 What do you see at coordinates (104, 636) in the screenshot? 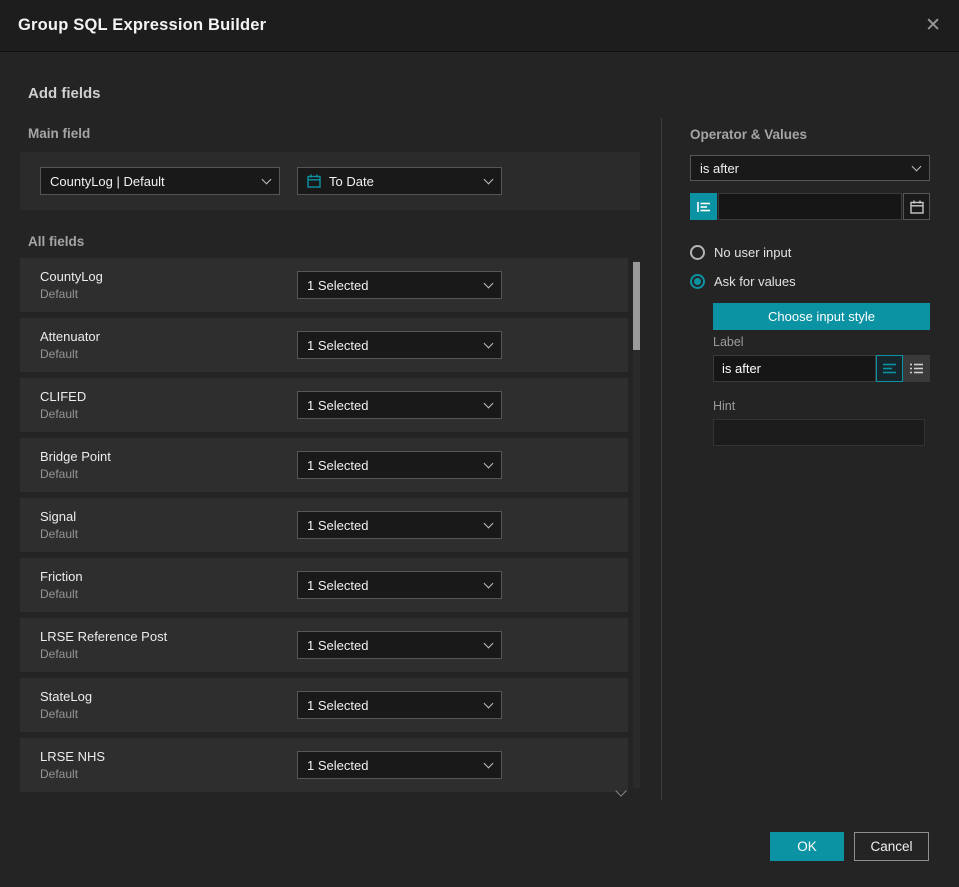
I see `field-name: LRSE Reference Post` at bounding box center [104, 636].